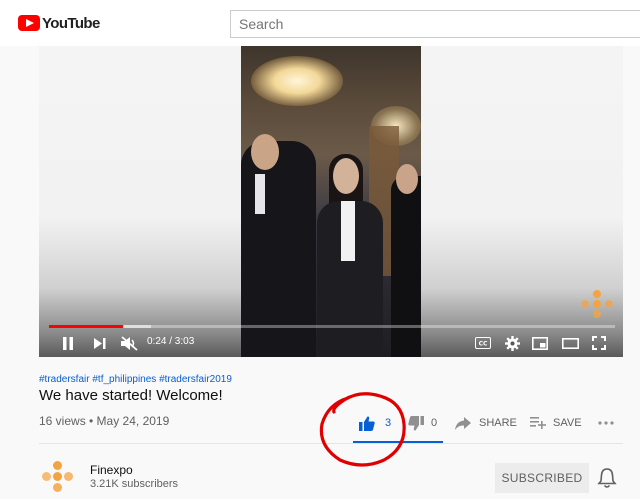 The height and width of the screenshot is (499, 640). What do you see at coordinates (100, 343) in the screenshot?
I see `next-icon` at bounding box center [100, 343].